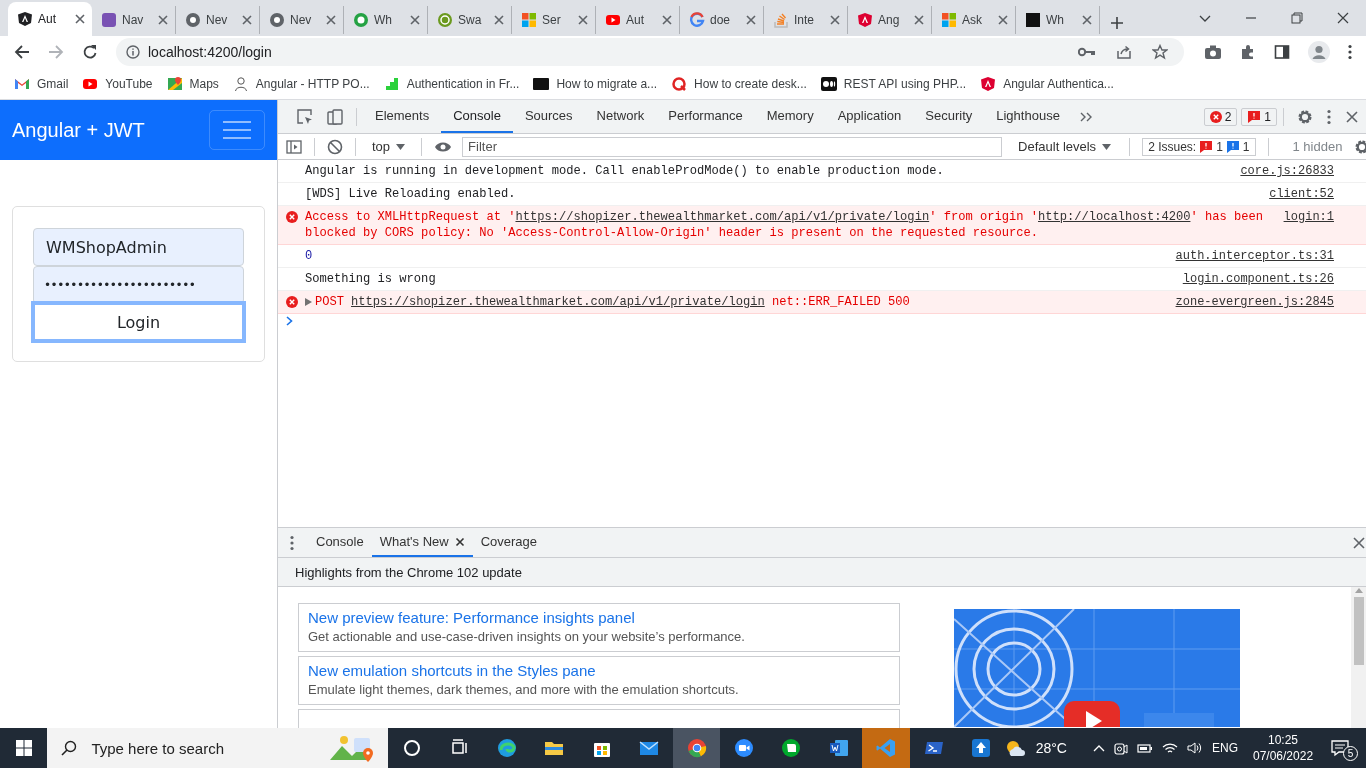 The image size is (1366, 768). I want to click on address-bar: localhost:4200/login, so click(650, 52).